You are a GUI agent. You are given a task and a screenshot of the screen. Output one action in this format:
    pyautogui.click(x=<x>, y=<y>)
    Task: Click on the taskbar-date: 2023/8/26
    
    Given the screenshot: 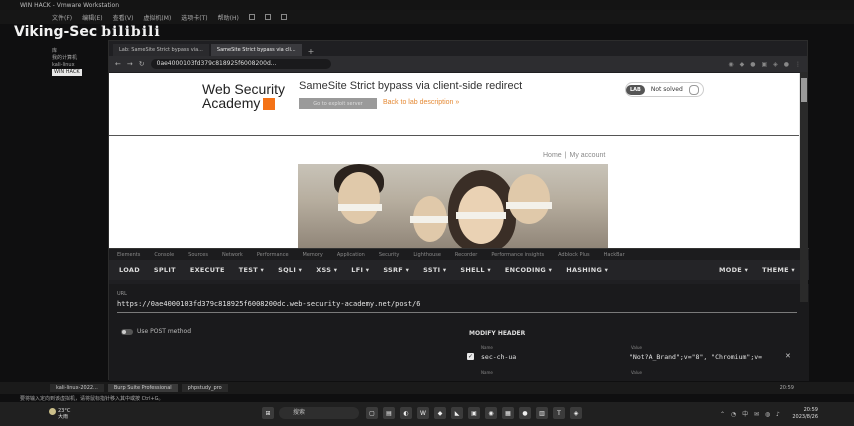 What is the action you would take?
    pyautogui.click(x=805, y=417)
    